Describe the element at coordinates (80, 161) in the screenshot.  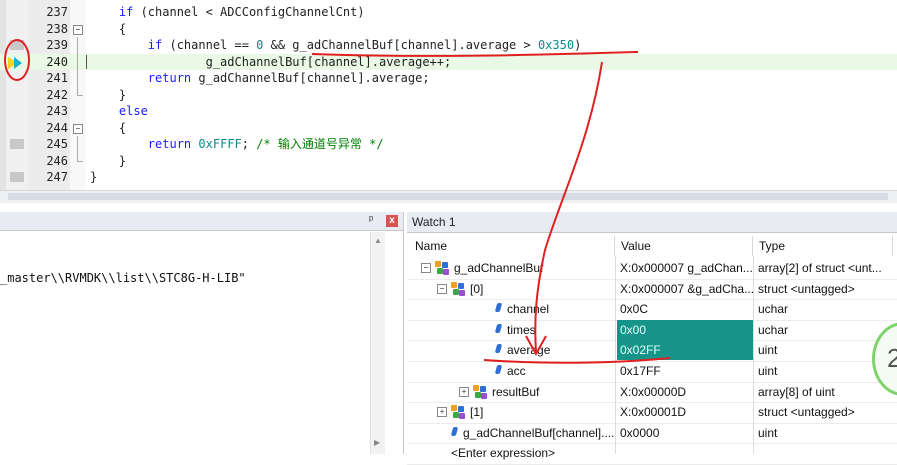
I see `fold-end` at that location.